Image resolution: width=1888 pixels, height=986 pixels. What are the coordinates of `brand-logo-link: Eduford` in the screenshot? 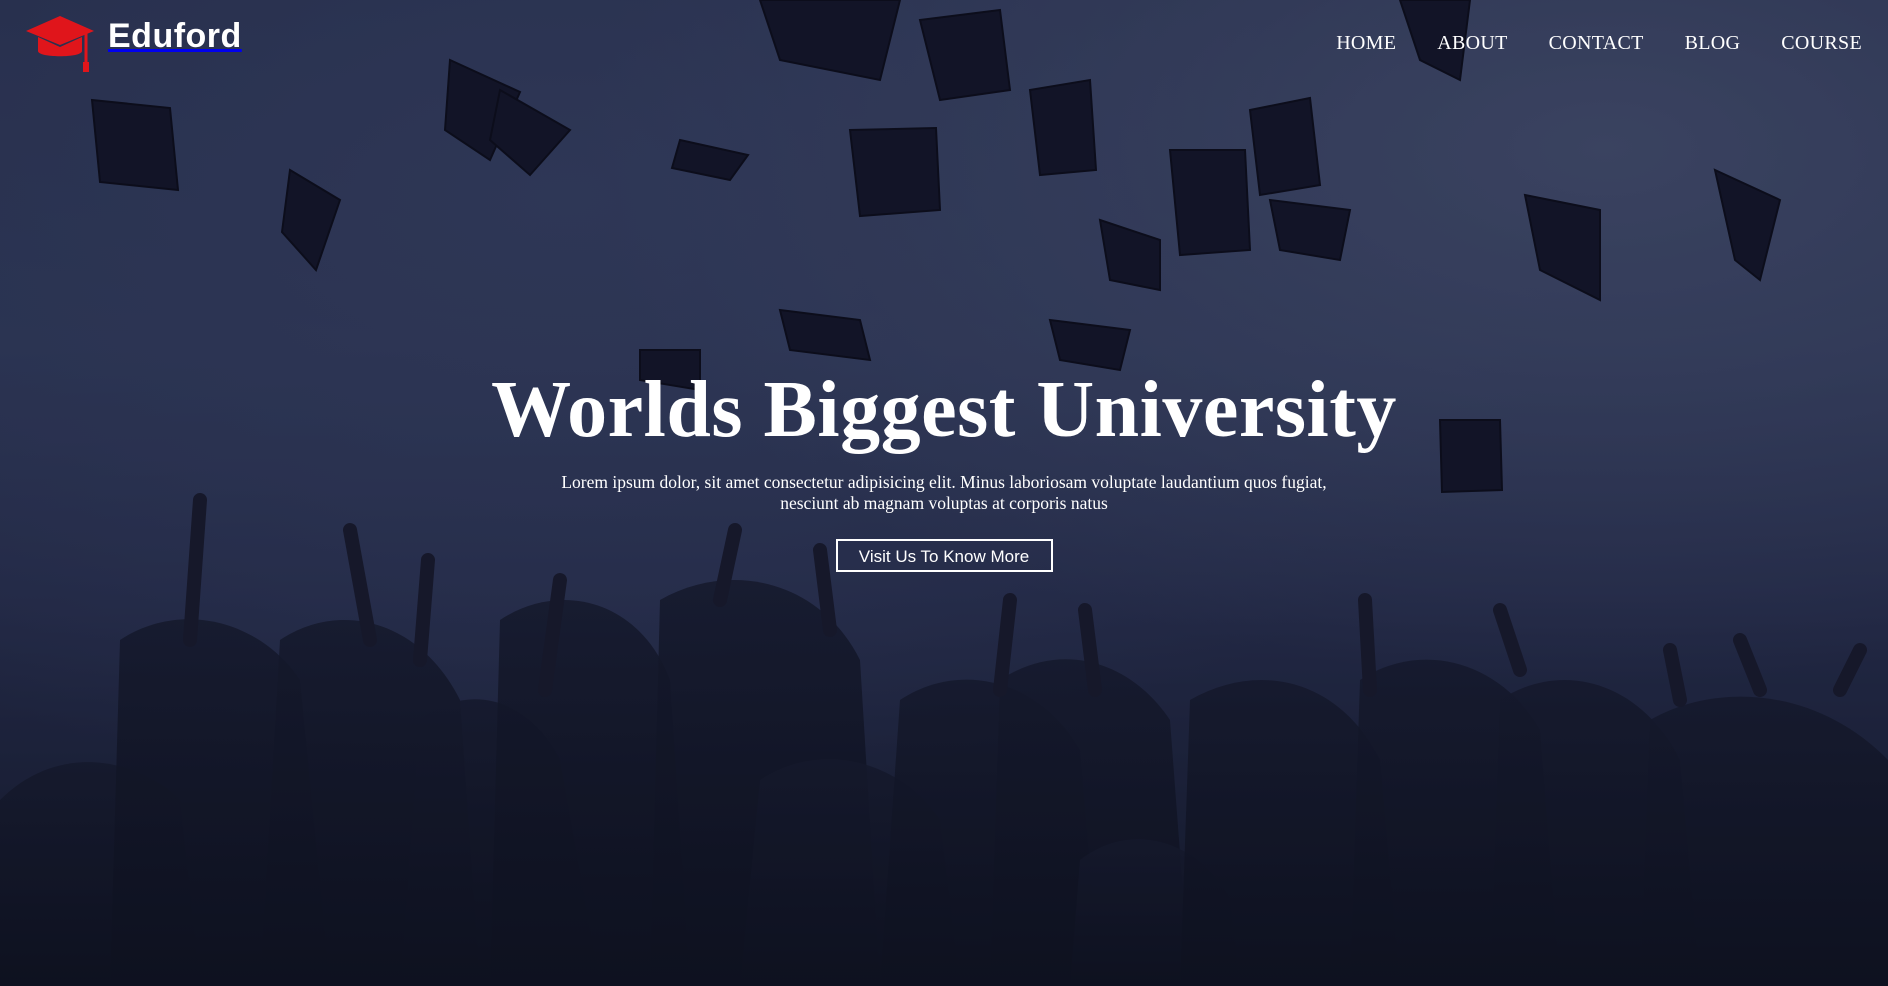 It's located at (133, 44).